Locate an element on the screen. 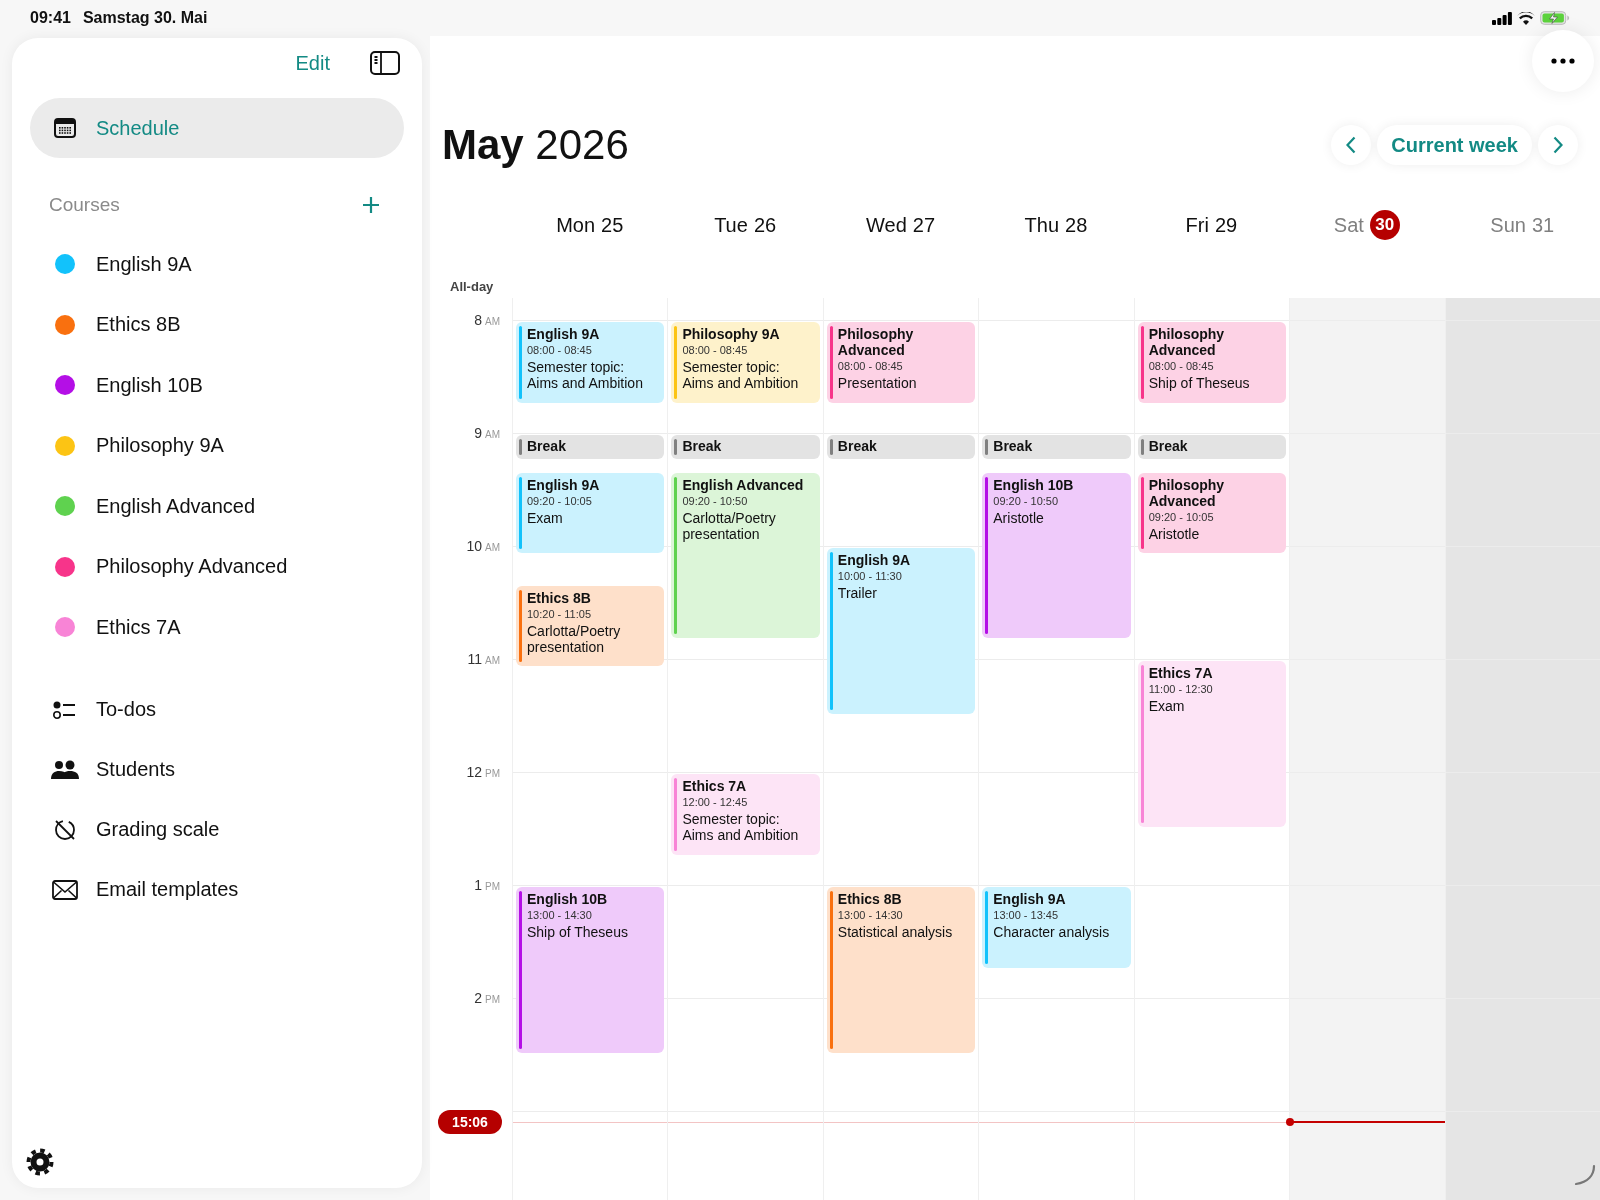  resize-handle-icon is located at coordinates (1585, 1175).